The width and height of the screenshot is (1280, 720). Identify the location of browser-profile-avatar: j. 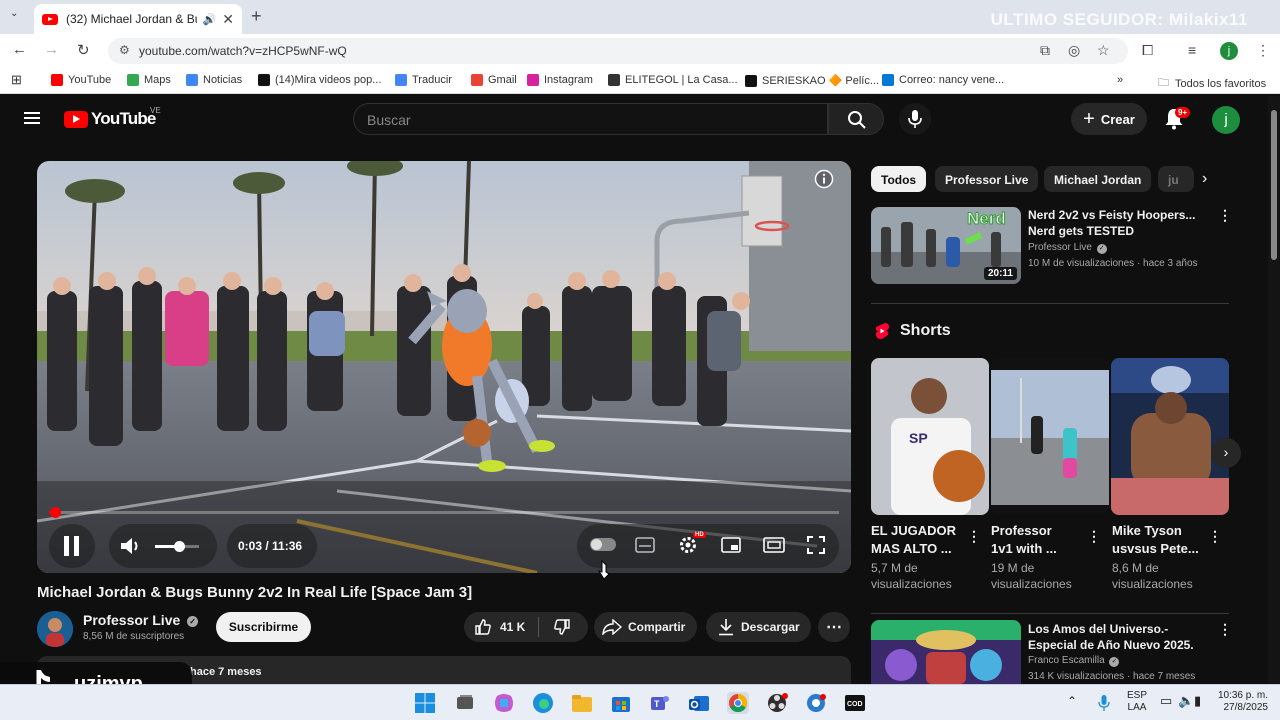
(1229, 51).